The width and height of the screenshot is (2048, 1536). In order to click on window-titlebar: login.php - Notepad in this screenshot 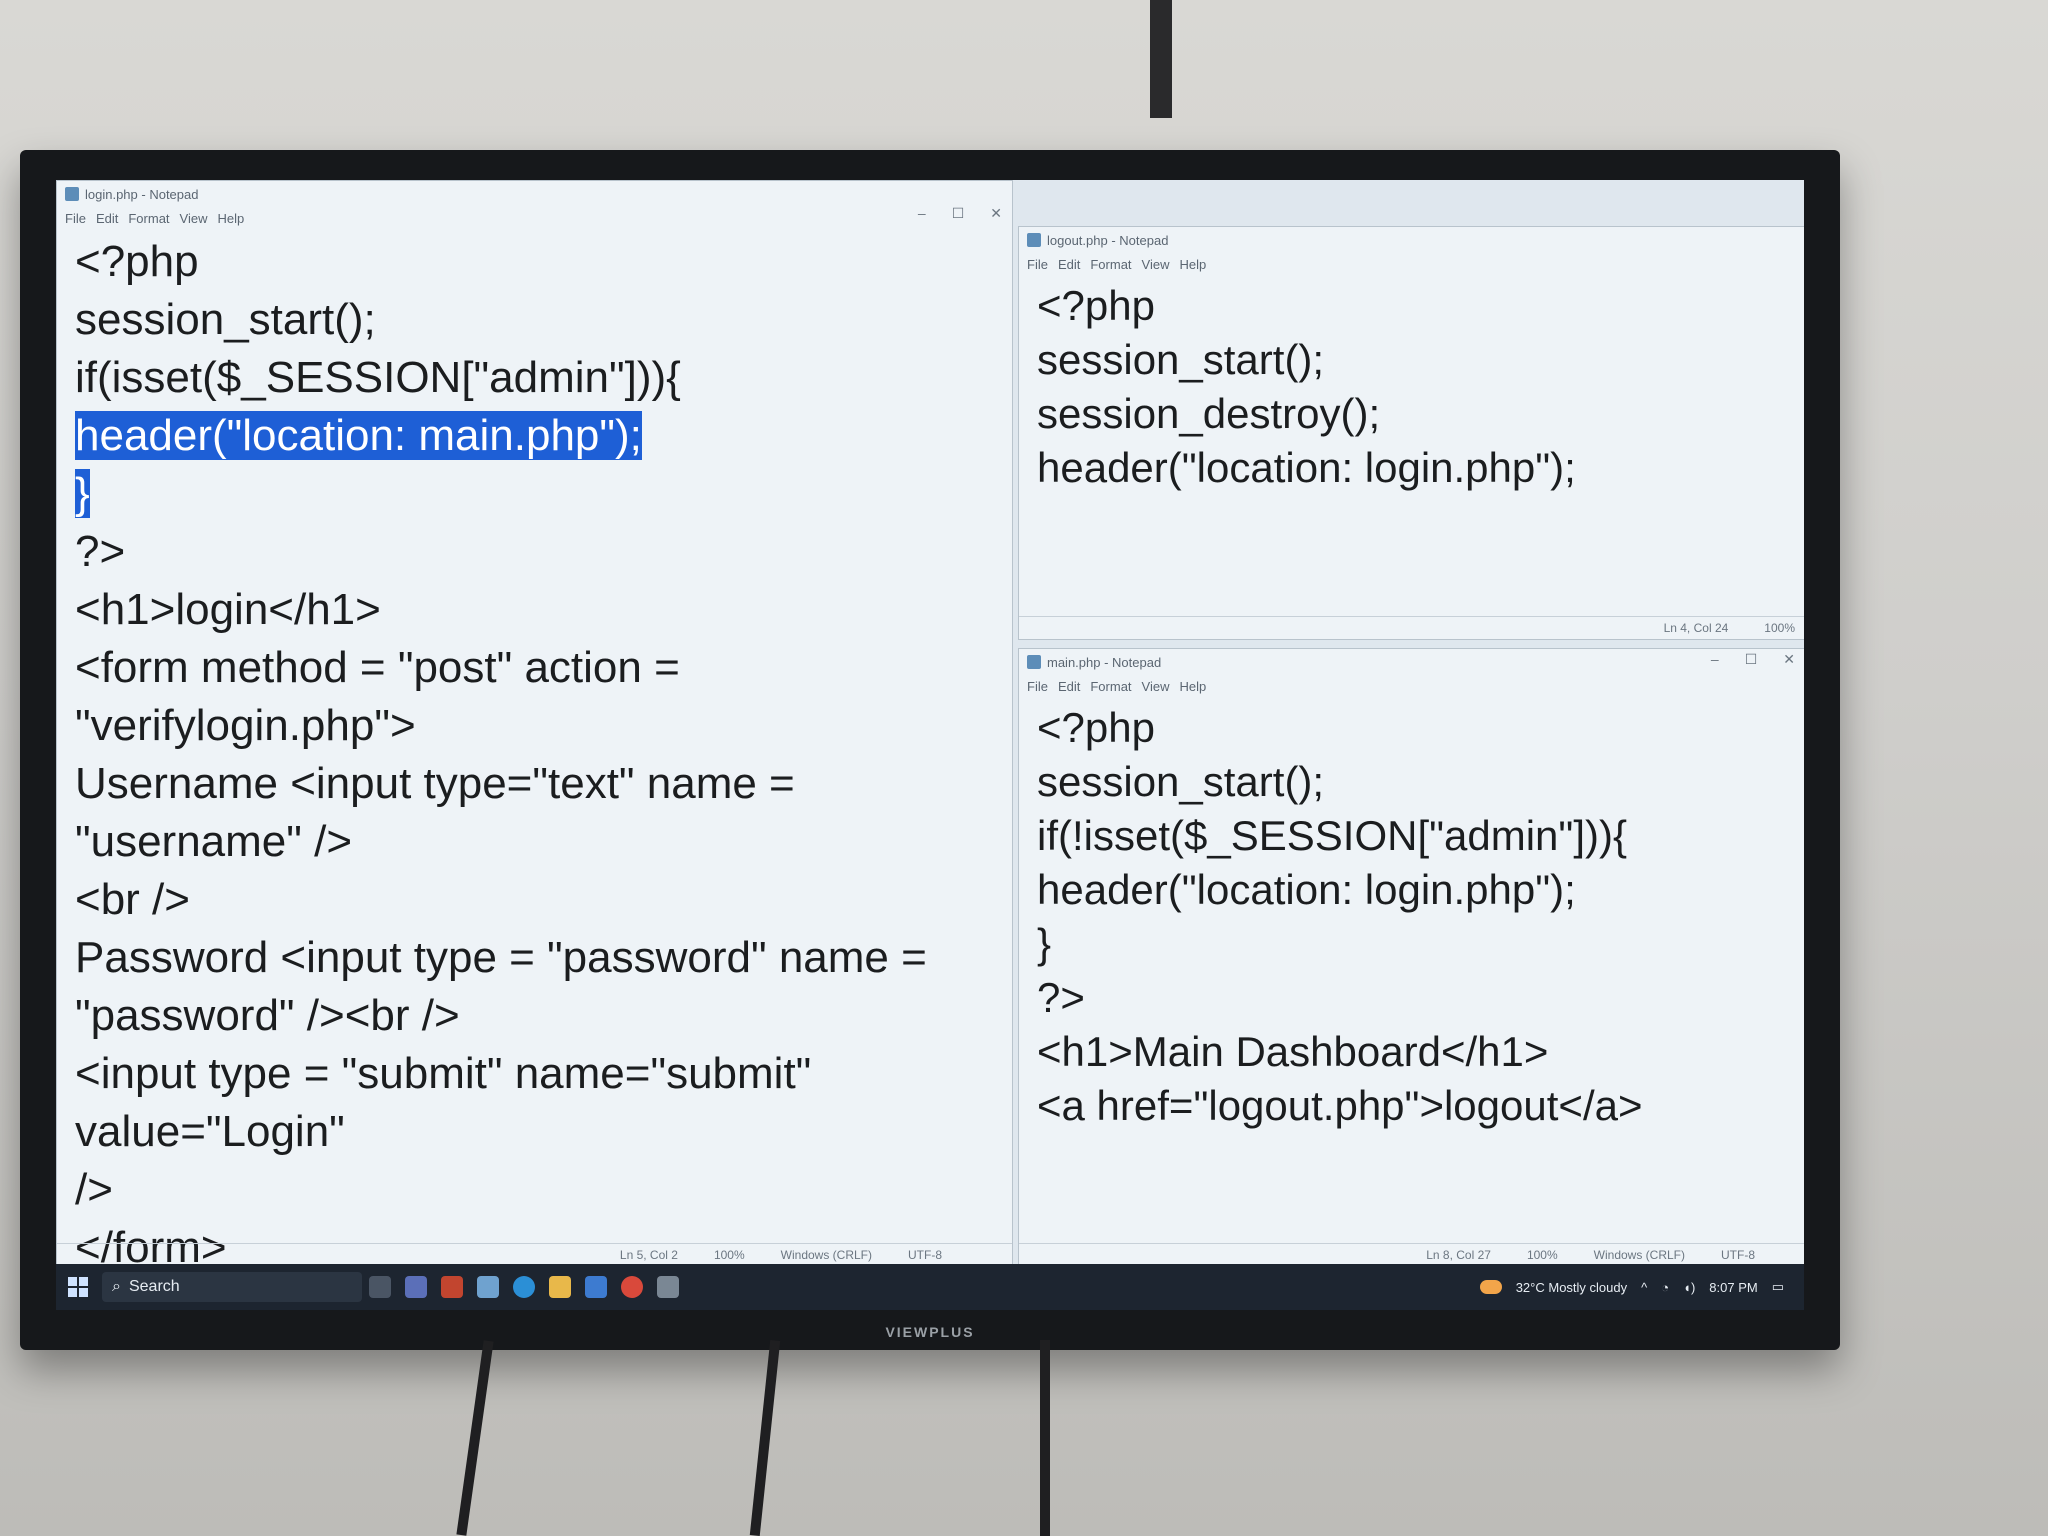, I will do `click(534, 194)`.